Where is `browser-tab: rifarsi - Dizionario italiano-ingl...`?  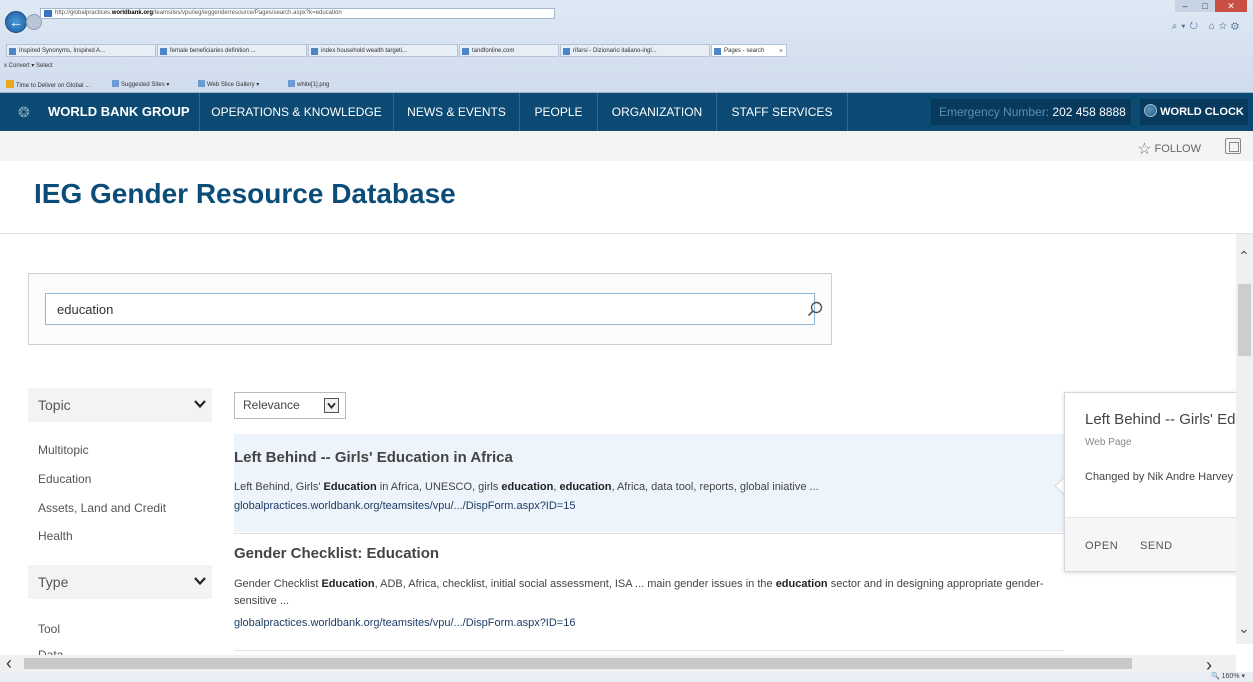
browser-tab: rifarsi - Dizionario italiano-ingl... is located at coordinates (635, 50).